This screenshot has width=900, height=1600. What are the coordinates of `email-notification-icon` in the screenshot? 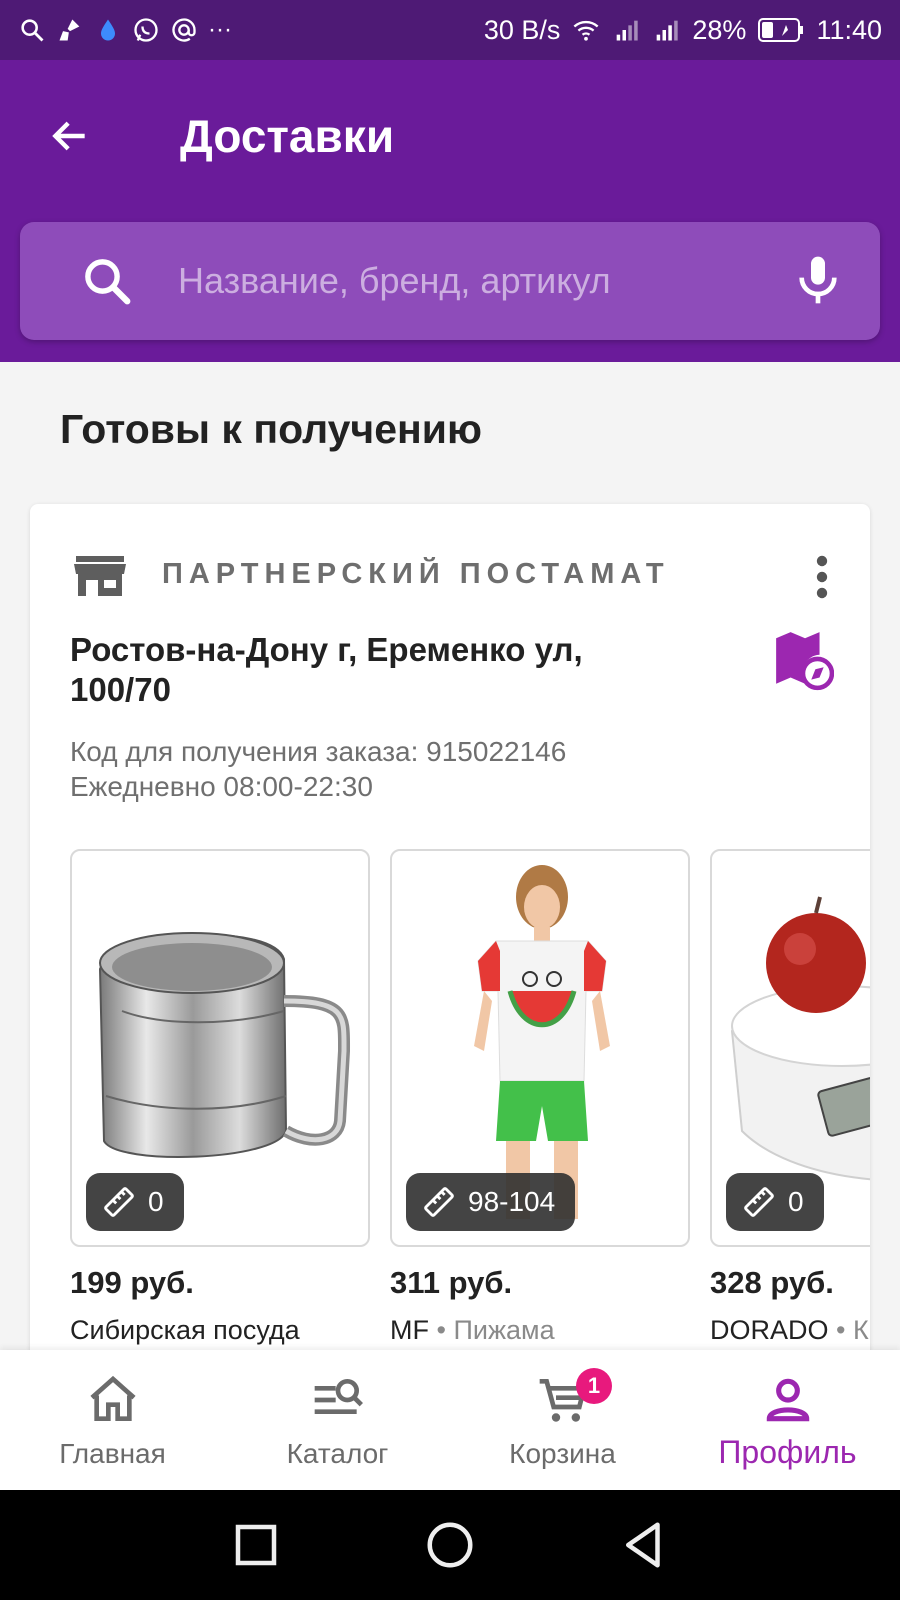 It's located at (184, 30).